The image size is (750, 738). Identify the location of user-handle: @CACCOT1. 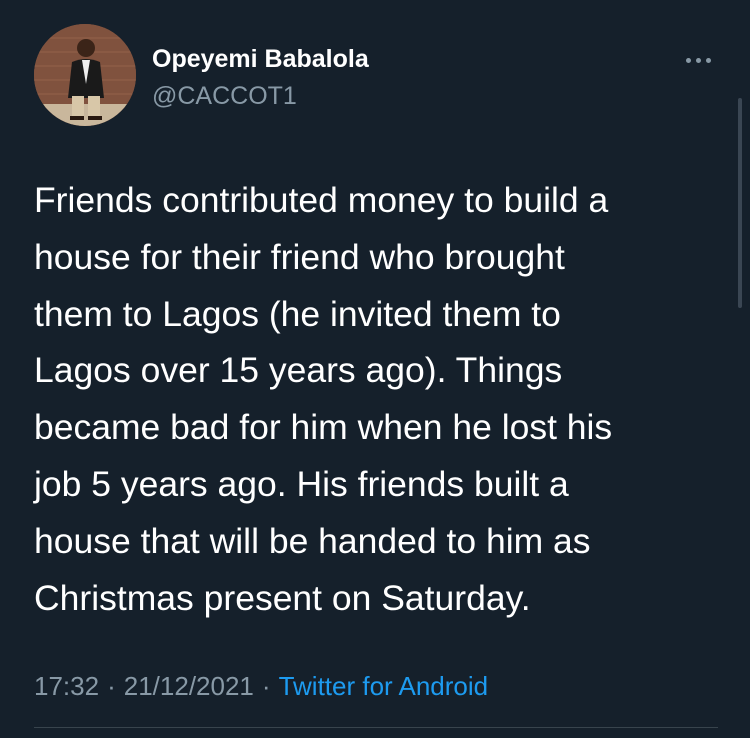
(224, 96).